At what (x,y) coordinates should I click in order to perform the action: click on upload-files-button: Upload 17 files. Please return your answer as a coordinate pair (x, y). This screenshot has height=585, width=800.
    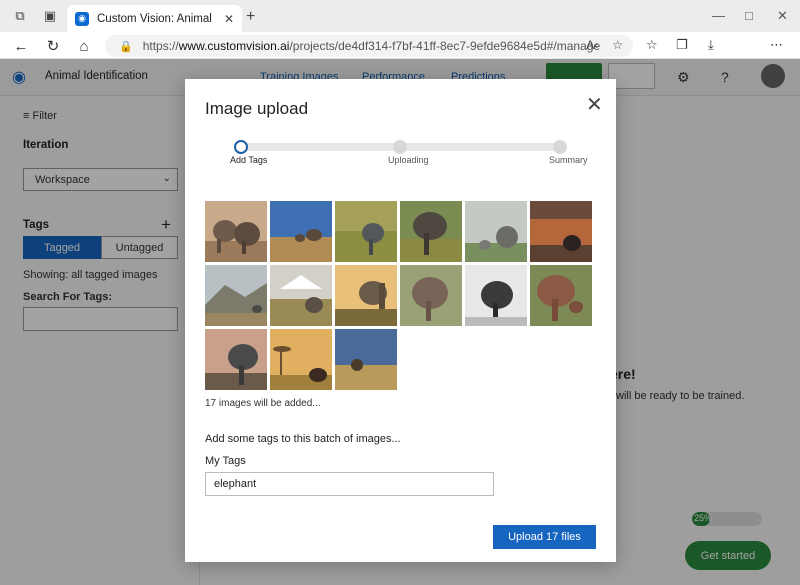
    Looking at the image, I should click on (544, 537).